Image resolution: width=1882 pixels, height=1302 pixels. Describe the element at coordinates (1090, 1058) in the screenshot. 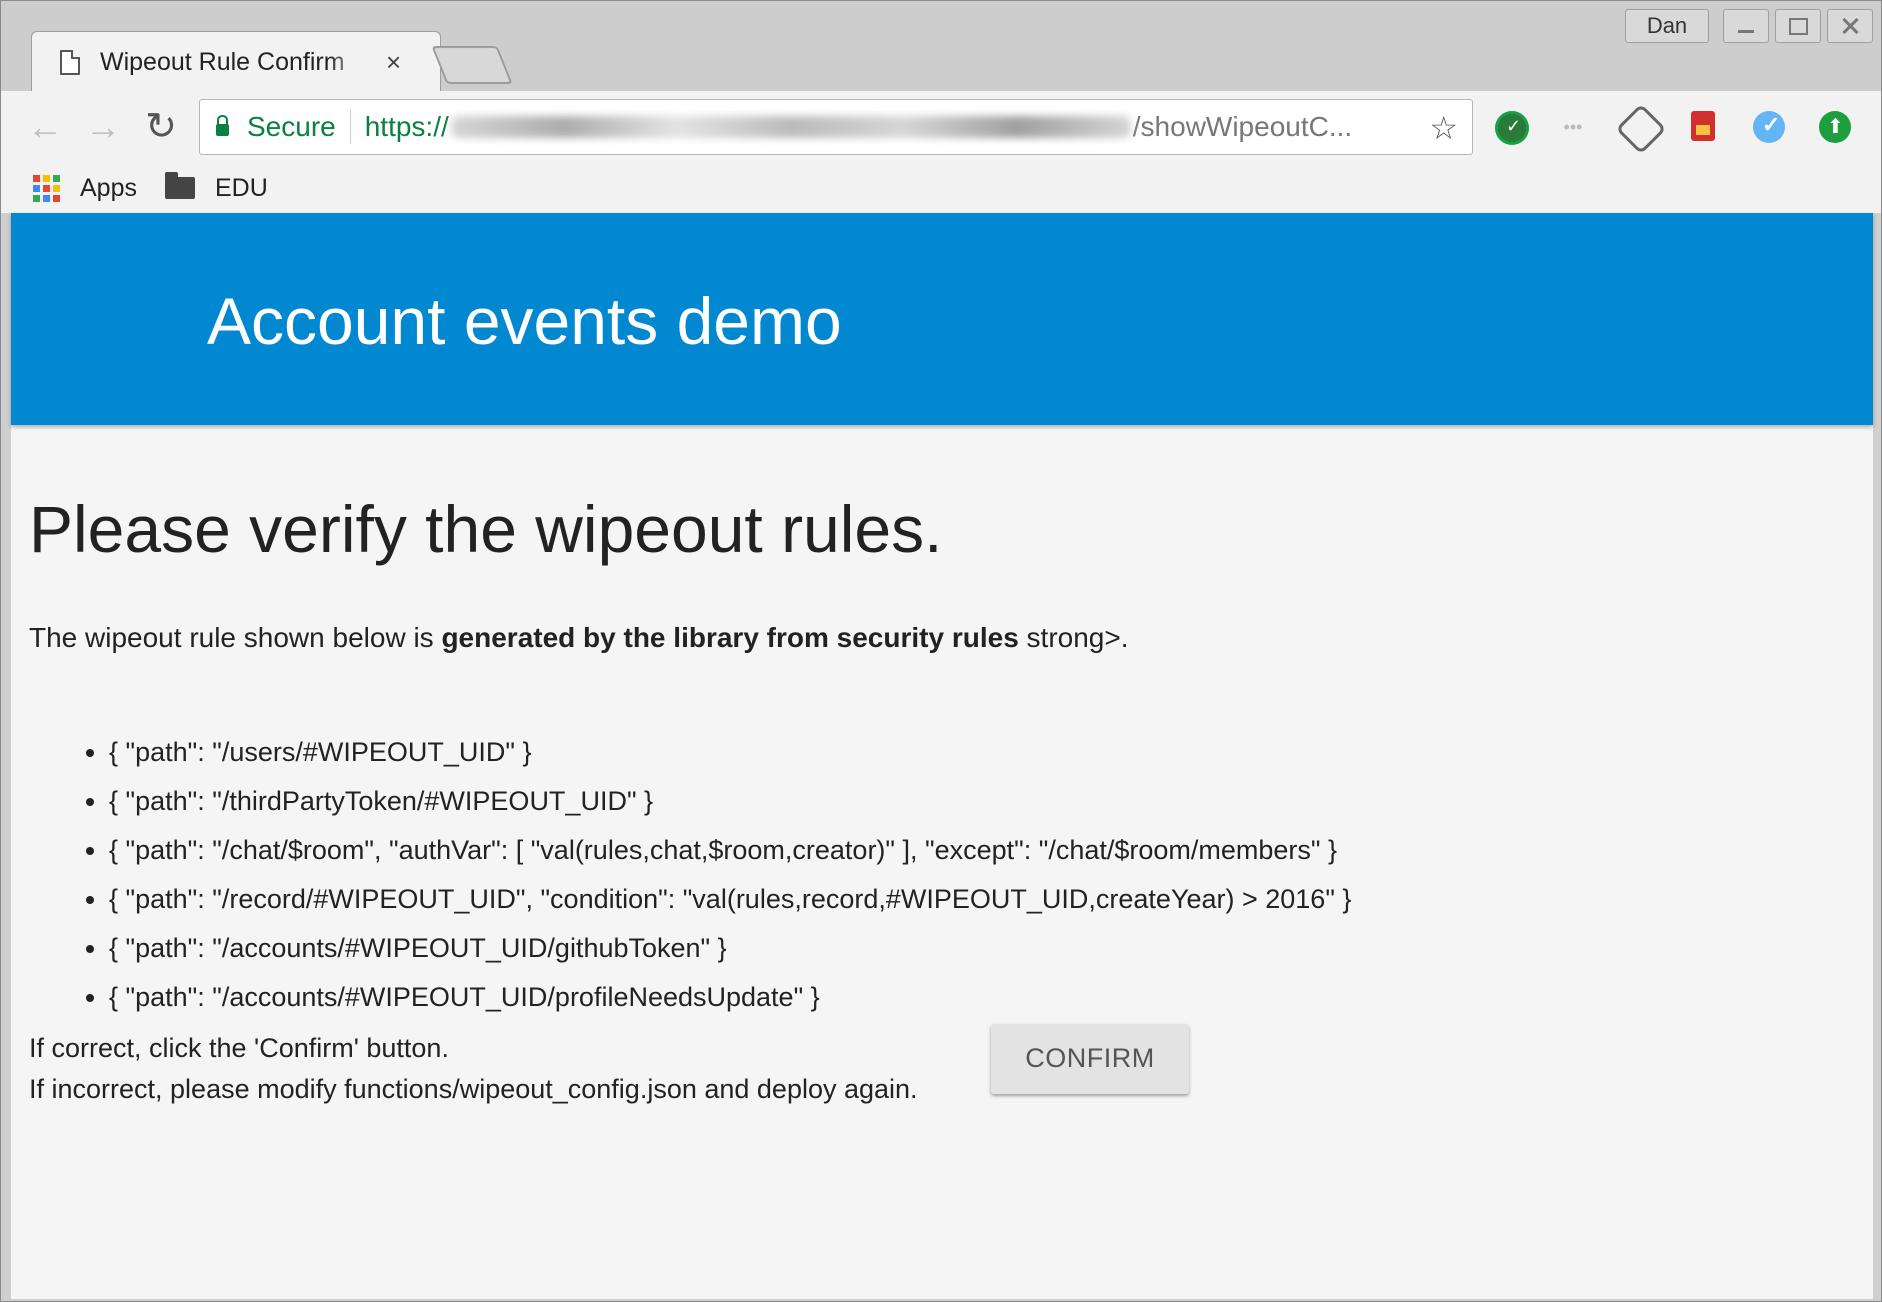

I see `confirm-button: CONFIRM` at that location.